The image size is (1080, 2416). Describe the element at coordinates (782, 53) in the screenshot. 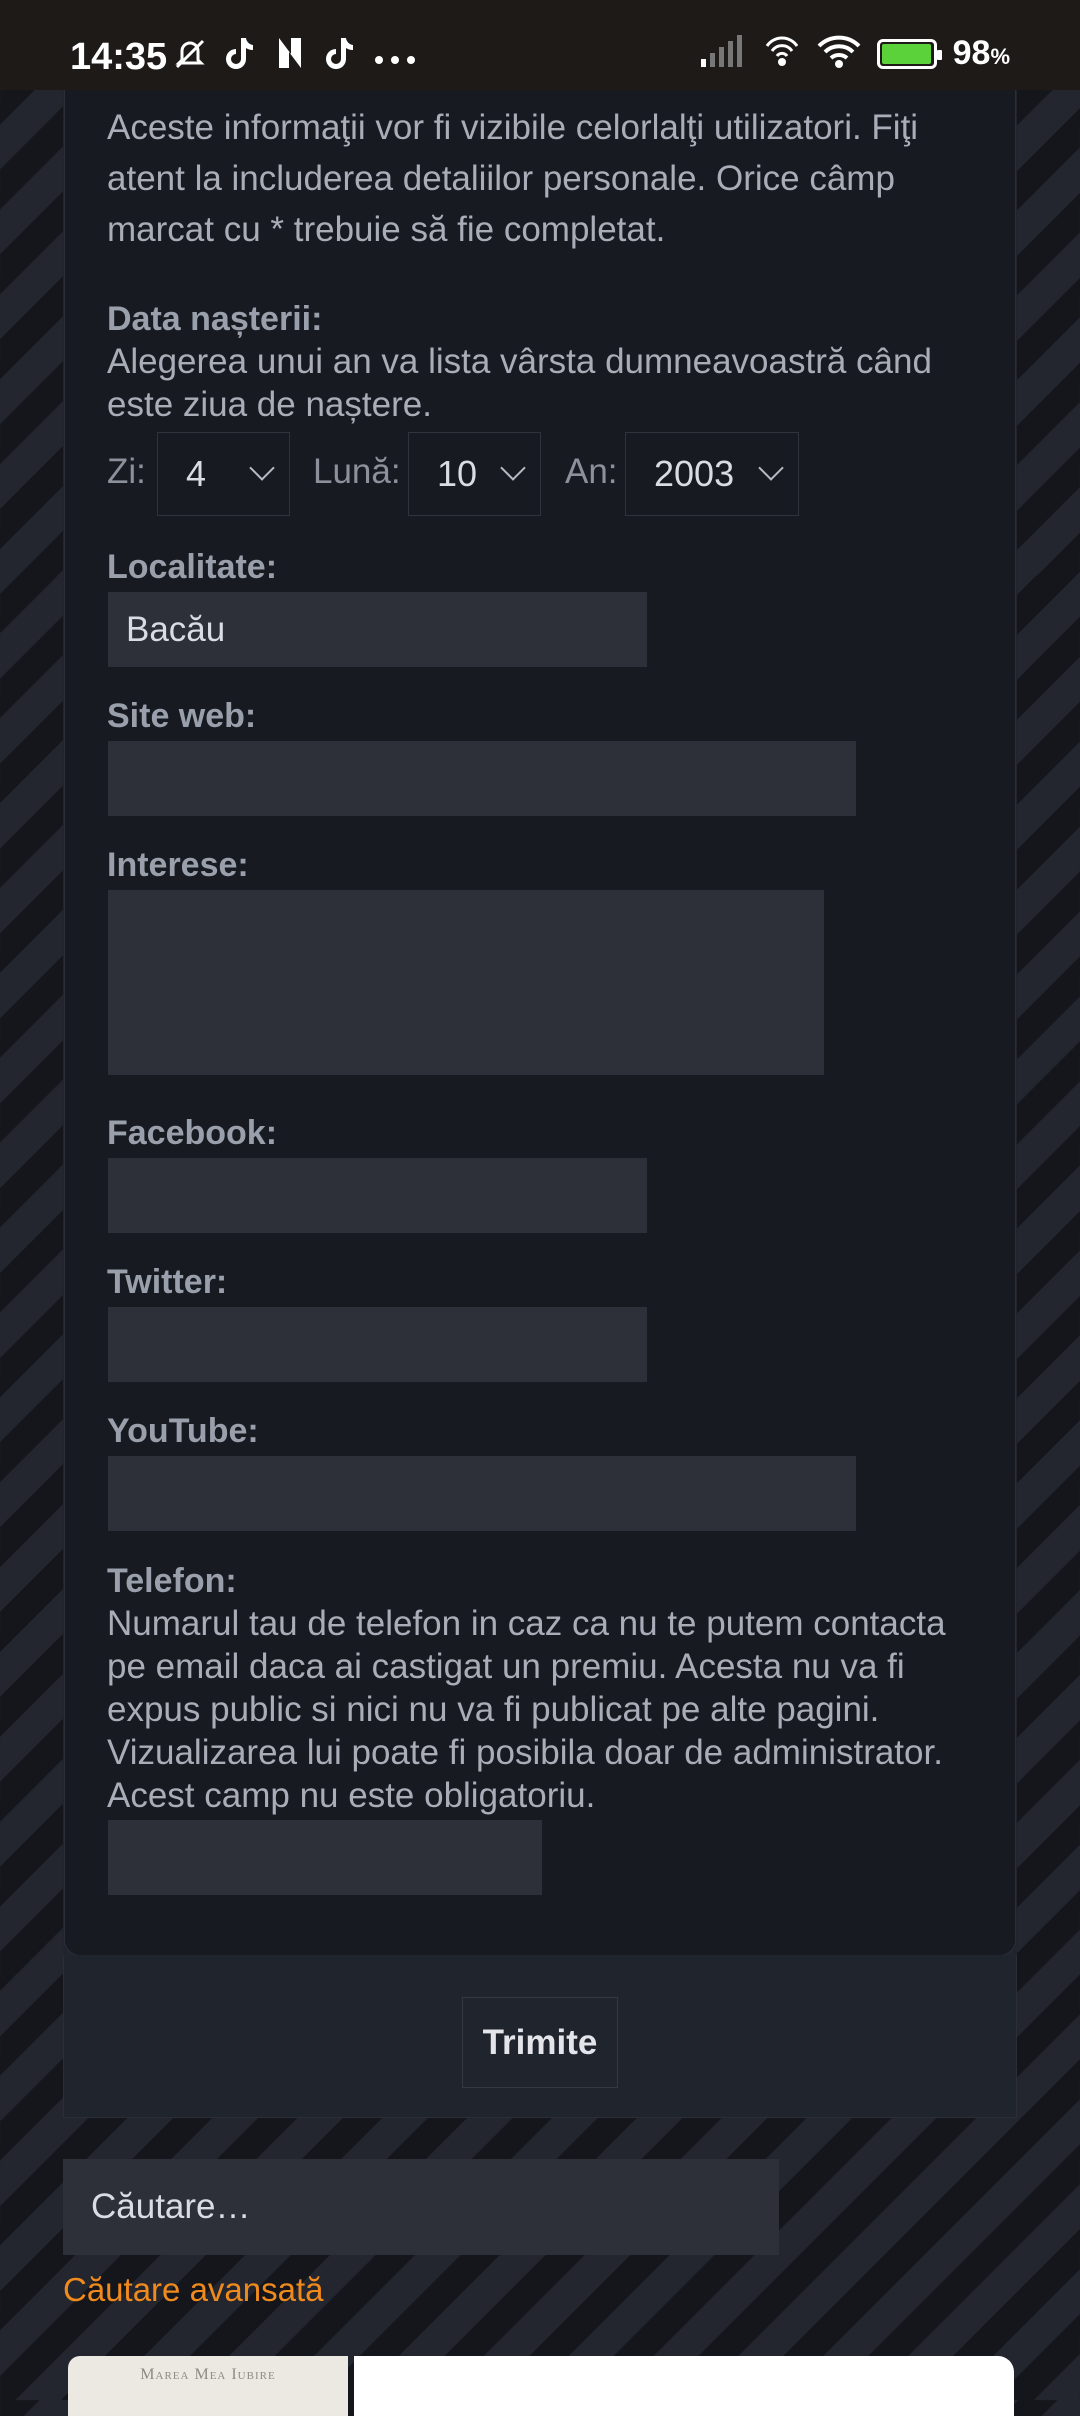

I see `hotspot-icon` at that location.